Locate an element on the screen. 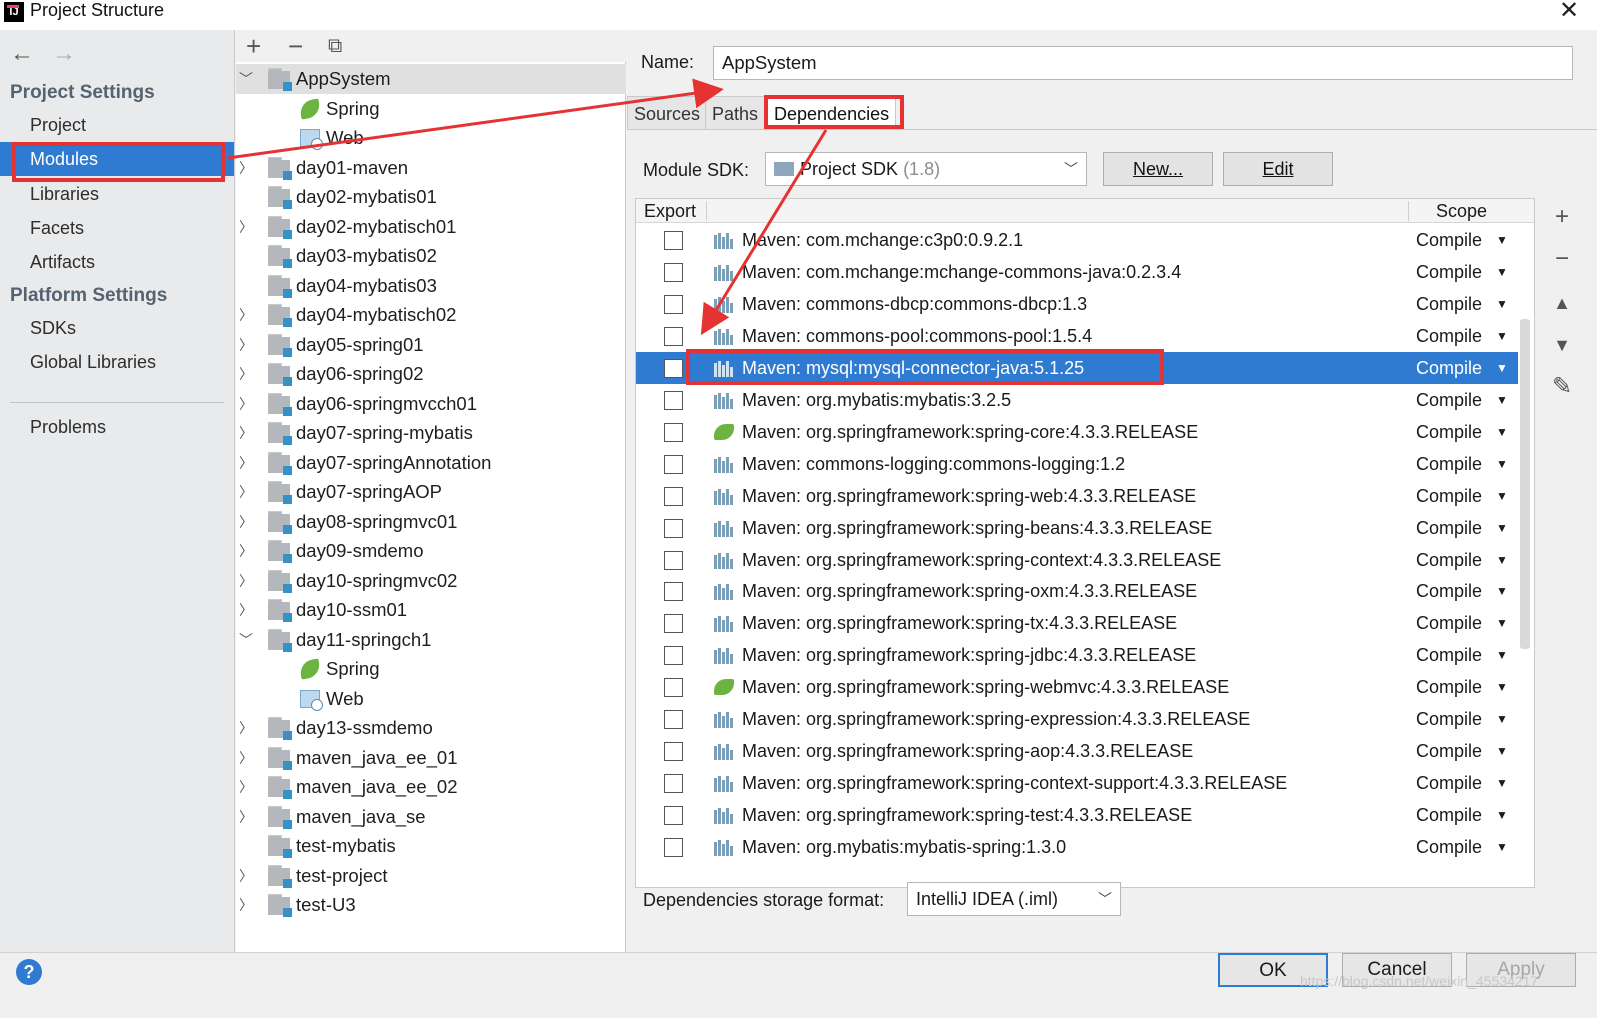 This screenshot has height=1018, width=1597. tree-row: 〉 day04-mybatisch02 is located at coordinates (431, 315).